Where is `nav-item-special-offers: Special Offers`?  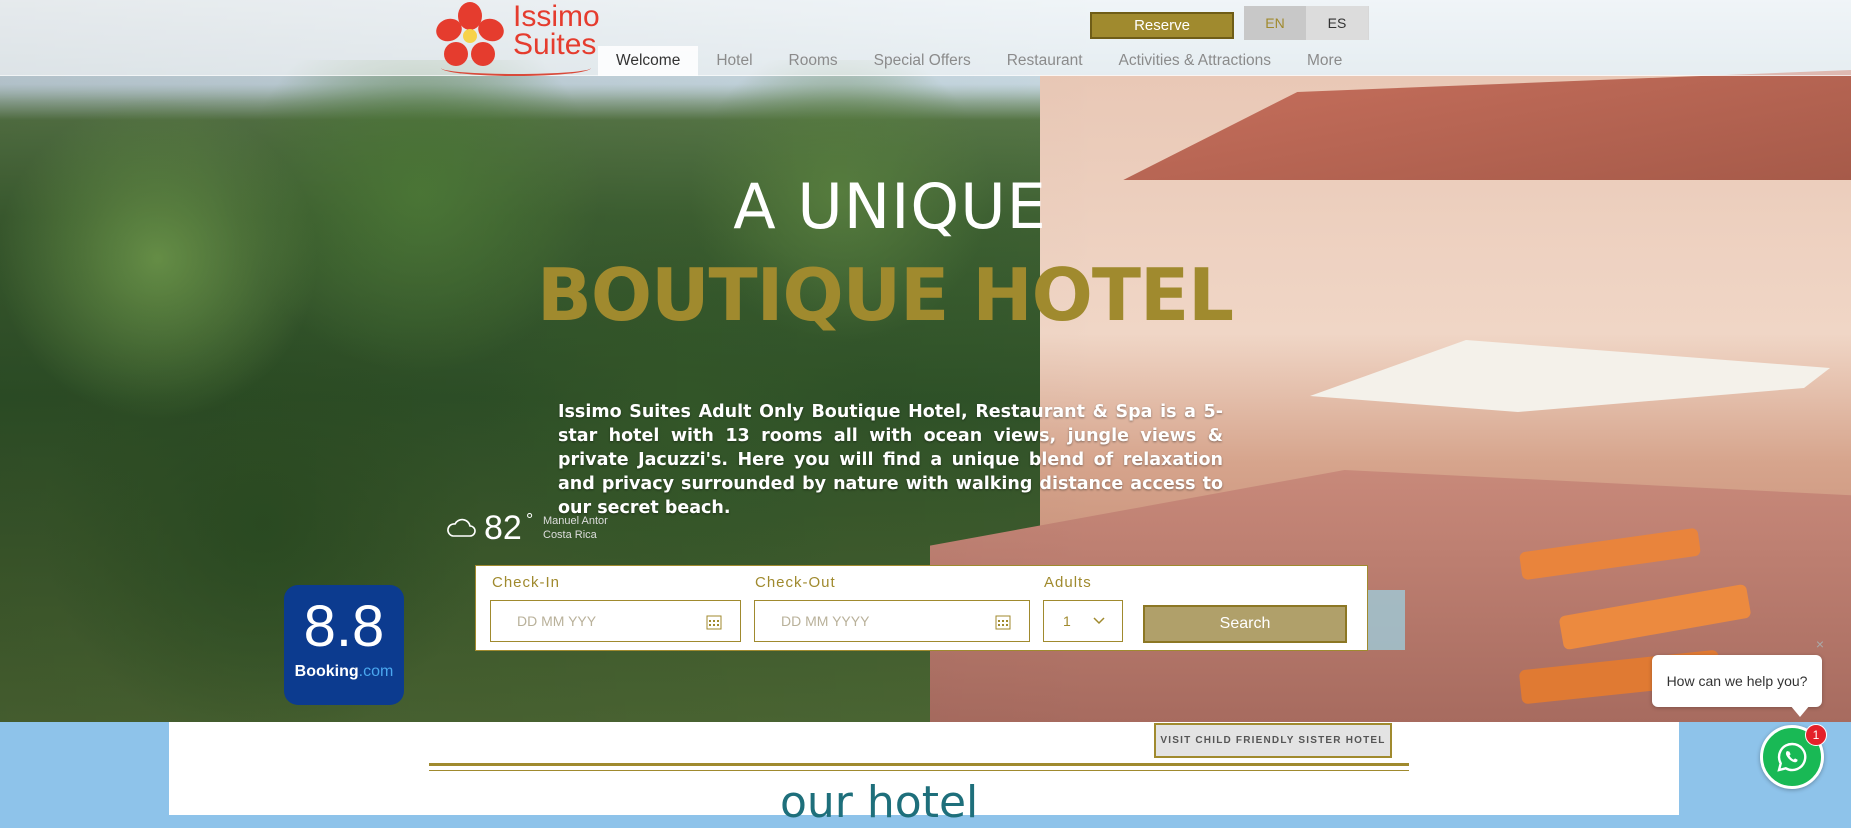 nav-item-special-offers: Special Offers is located at coordinates (922, 61).